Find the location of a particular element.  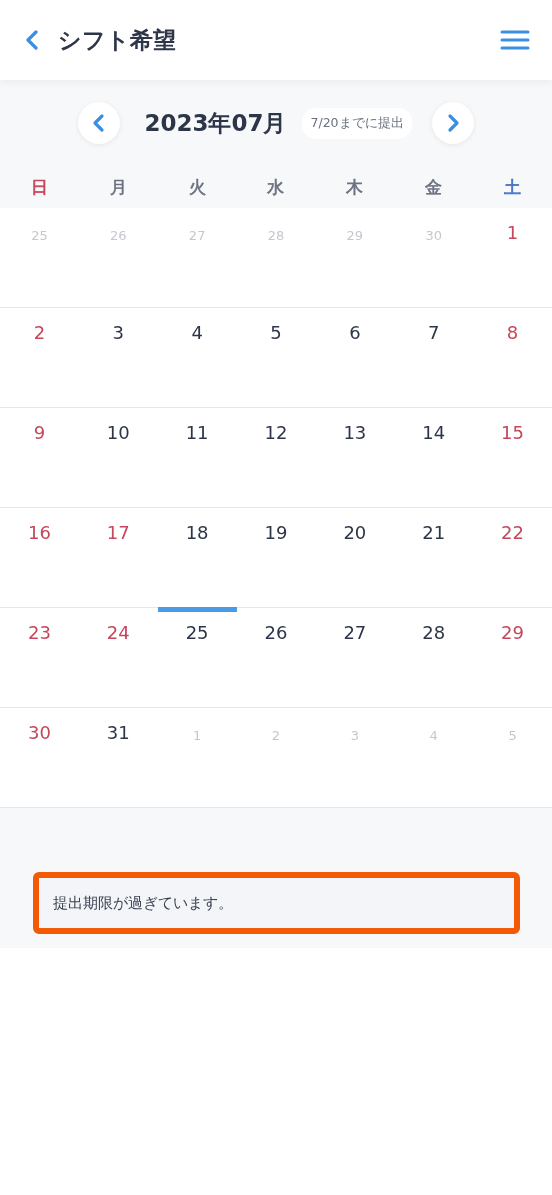

weekday-label: 日 is located at coordinates (39, 187).